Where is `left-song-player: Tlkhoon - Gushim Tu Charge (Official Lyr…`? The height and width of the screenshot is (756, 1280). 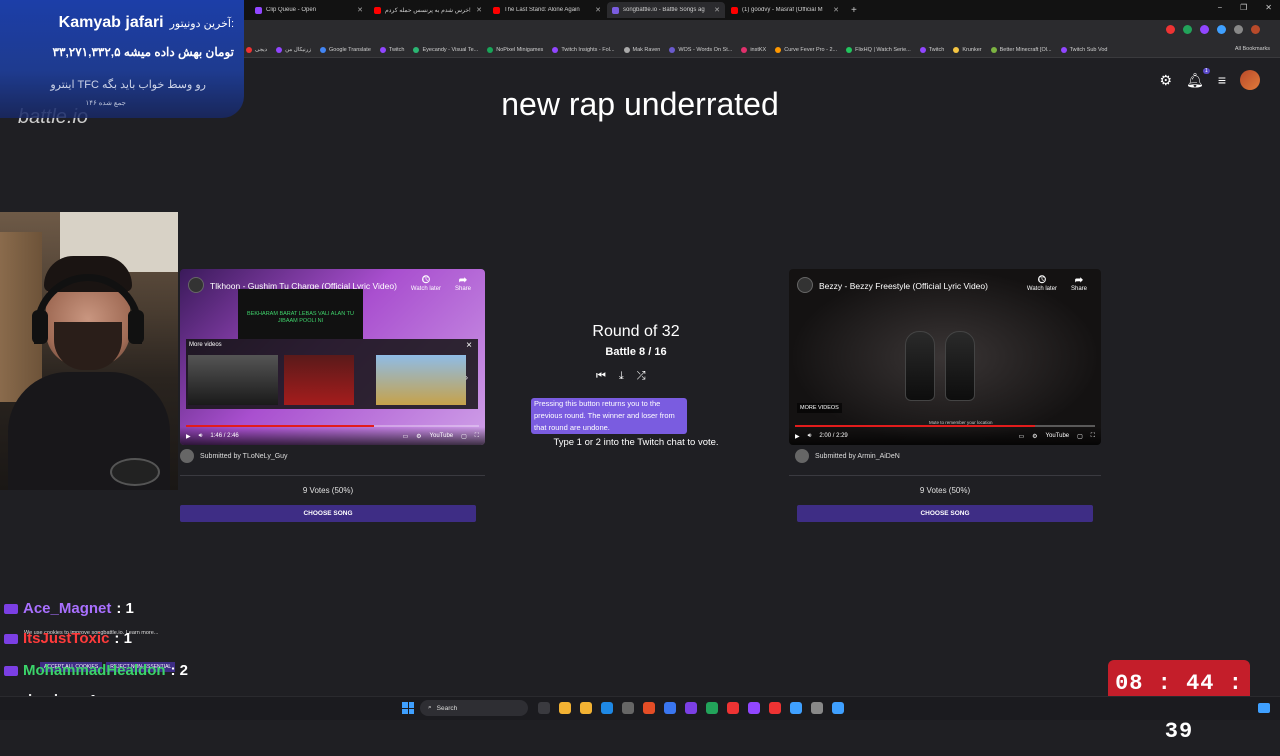
left-song-player: Tlkhoon - Gushim Tu Charge (Official Lyr… is located at coordinates (332, 357).